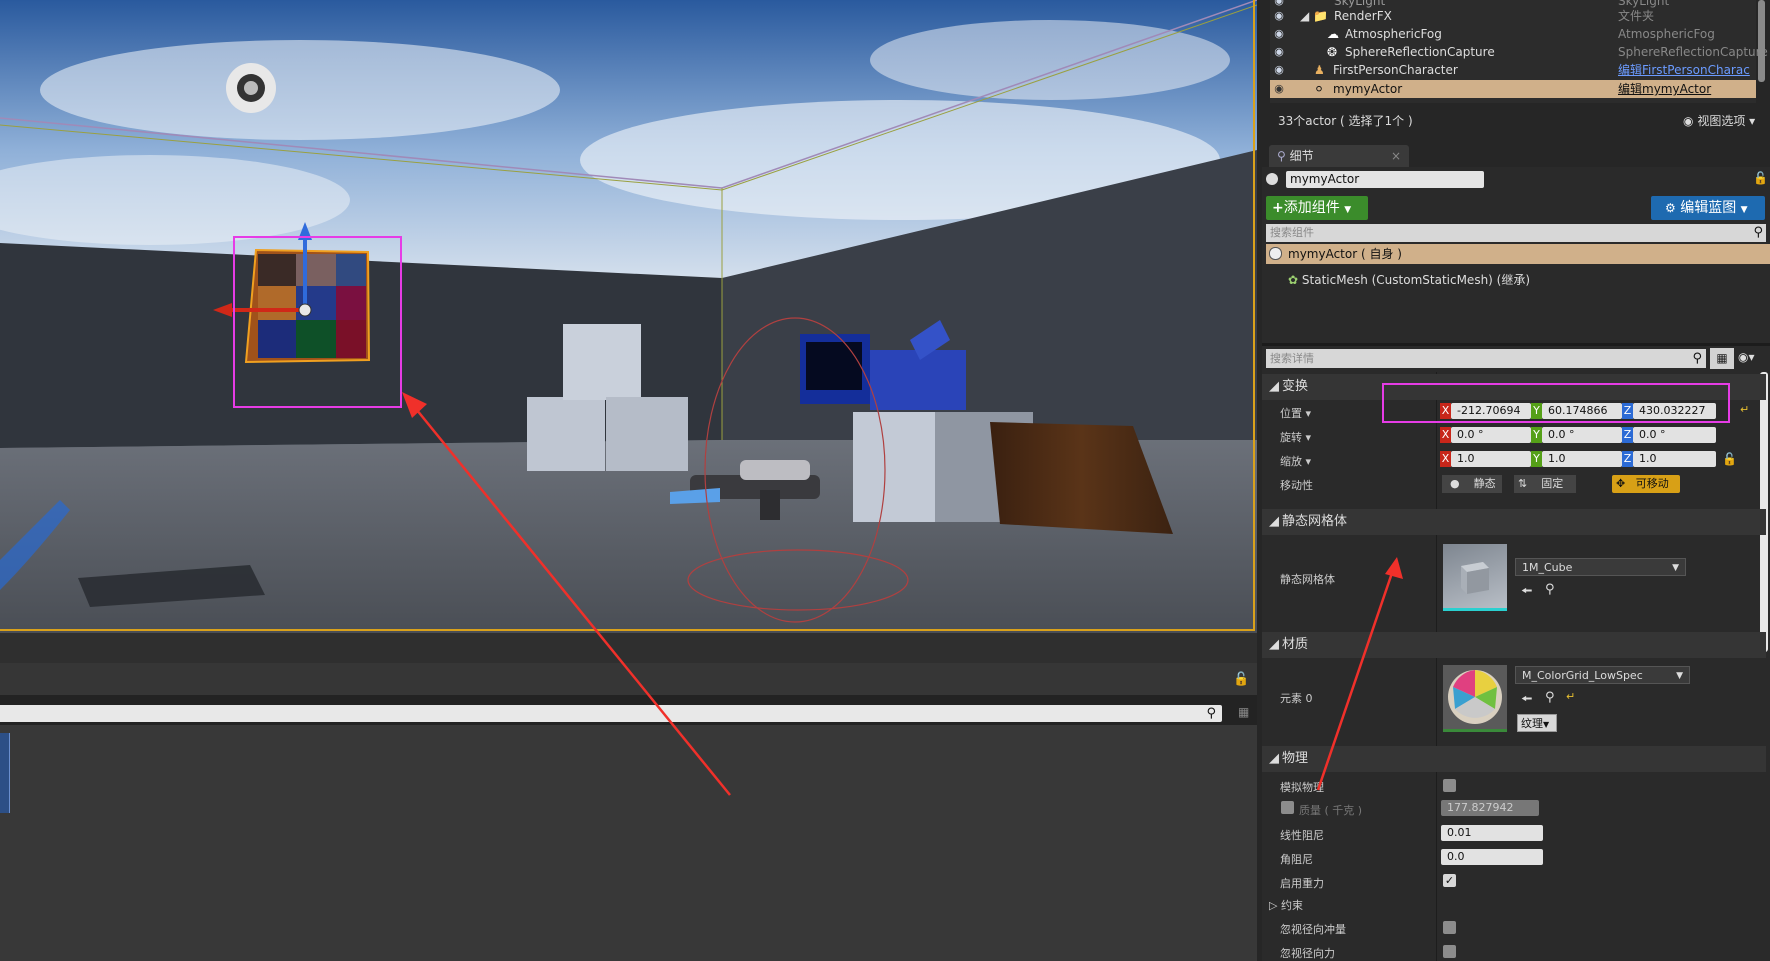  I want to click on component-self-label: mymyActor ( 自身 ), so click(1345, 254).